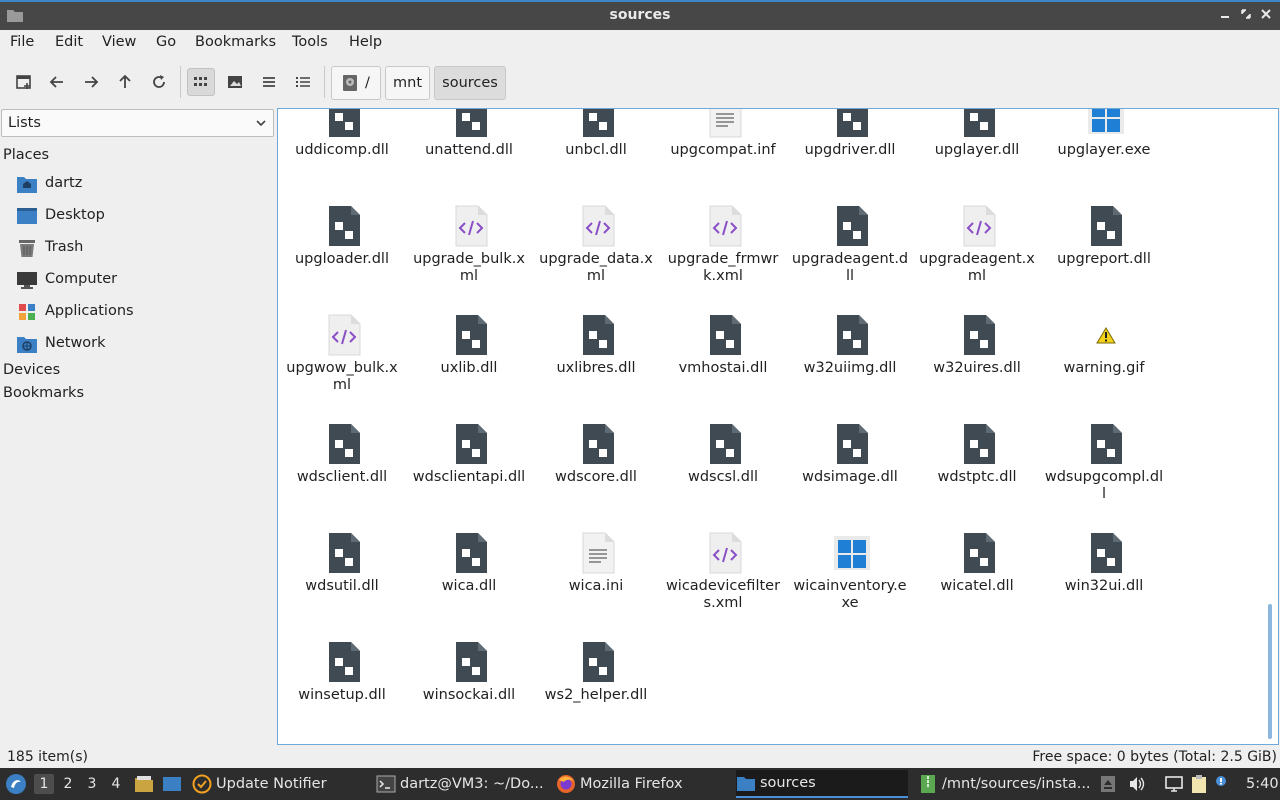  Describe the element at coordinates (469, 570) in the screenshot. I see `file-item: wica.dll` at that location.